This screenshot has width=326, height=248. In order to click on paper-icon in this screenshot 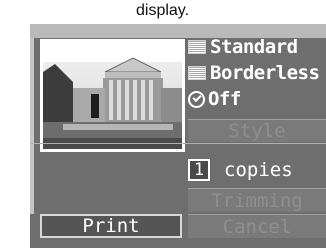, I will do `click(197, 47)`.